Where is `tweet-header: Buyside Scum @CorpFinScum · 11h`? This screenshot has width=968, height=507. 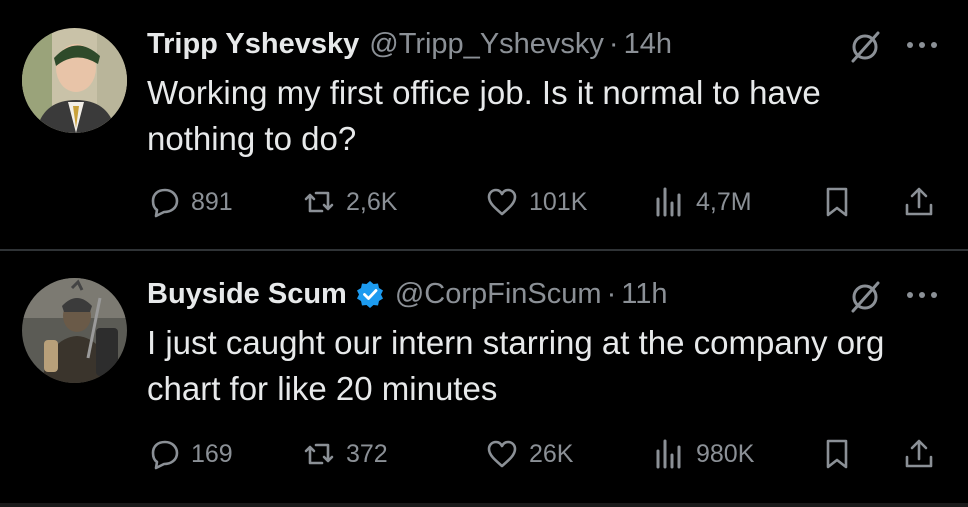 tweet-header: Buyside Scum @CorpFinScum · 11h is located at coordinates (407, 294).